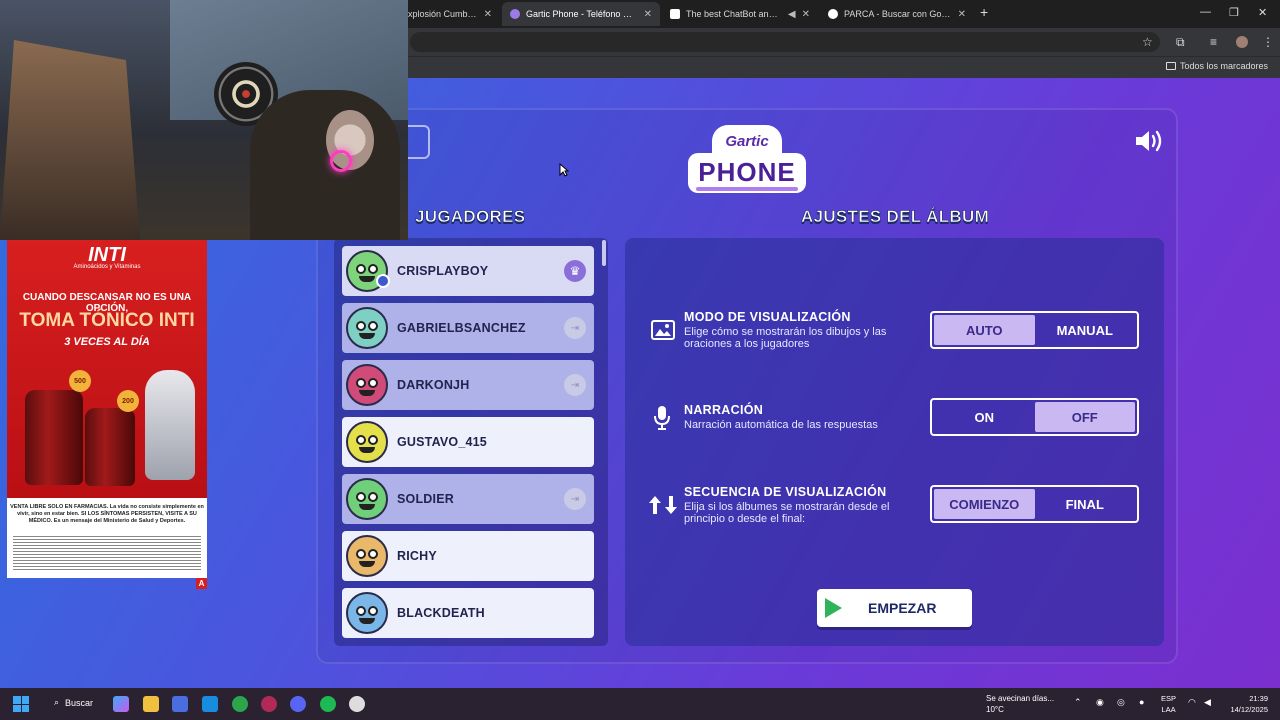 Image resolution: width=1280 pixels, height=720 pixels. What do you see at coordinates (1100, 702) in the screenshot?
I see `discord-tray-icon: ◉` at bounding box center [1100, 702].